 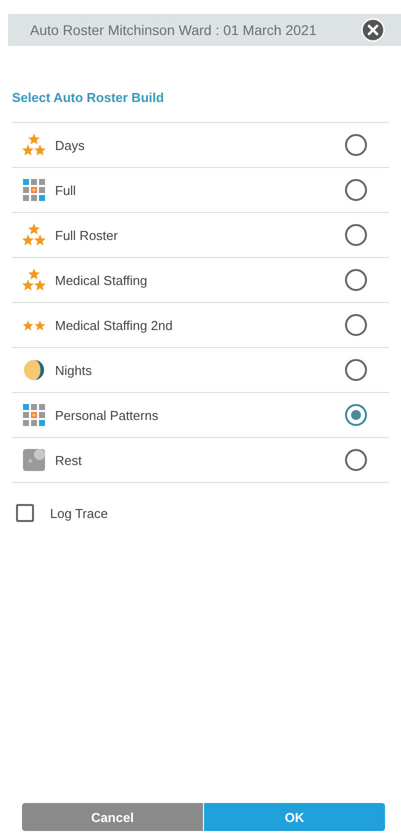 I want to click on checkbox, so click(x=25, y=513).